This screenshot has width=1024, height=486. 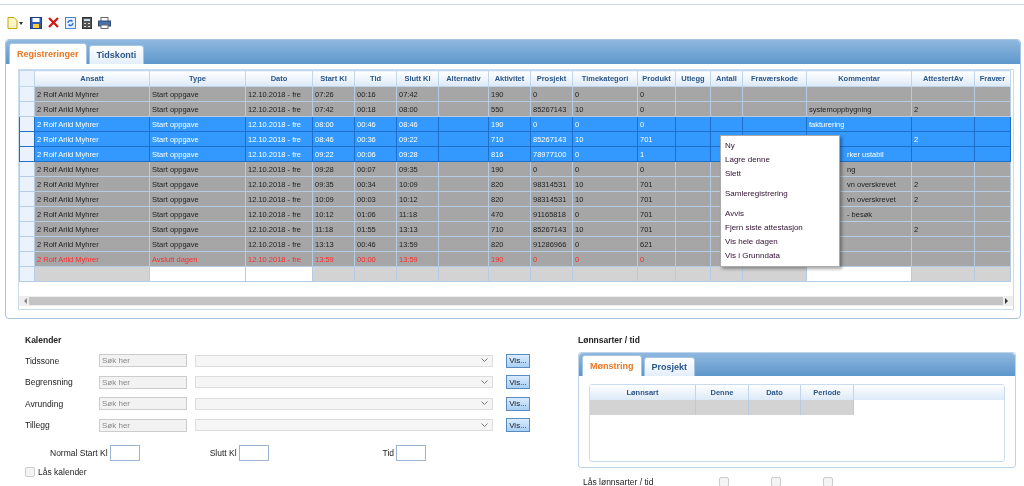 What do you see at coordinates (223, 453) in the screenshot?
I see `field-label: Slutt Kl` at bounding box center [223, 453].